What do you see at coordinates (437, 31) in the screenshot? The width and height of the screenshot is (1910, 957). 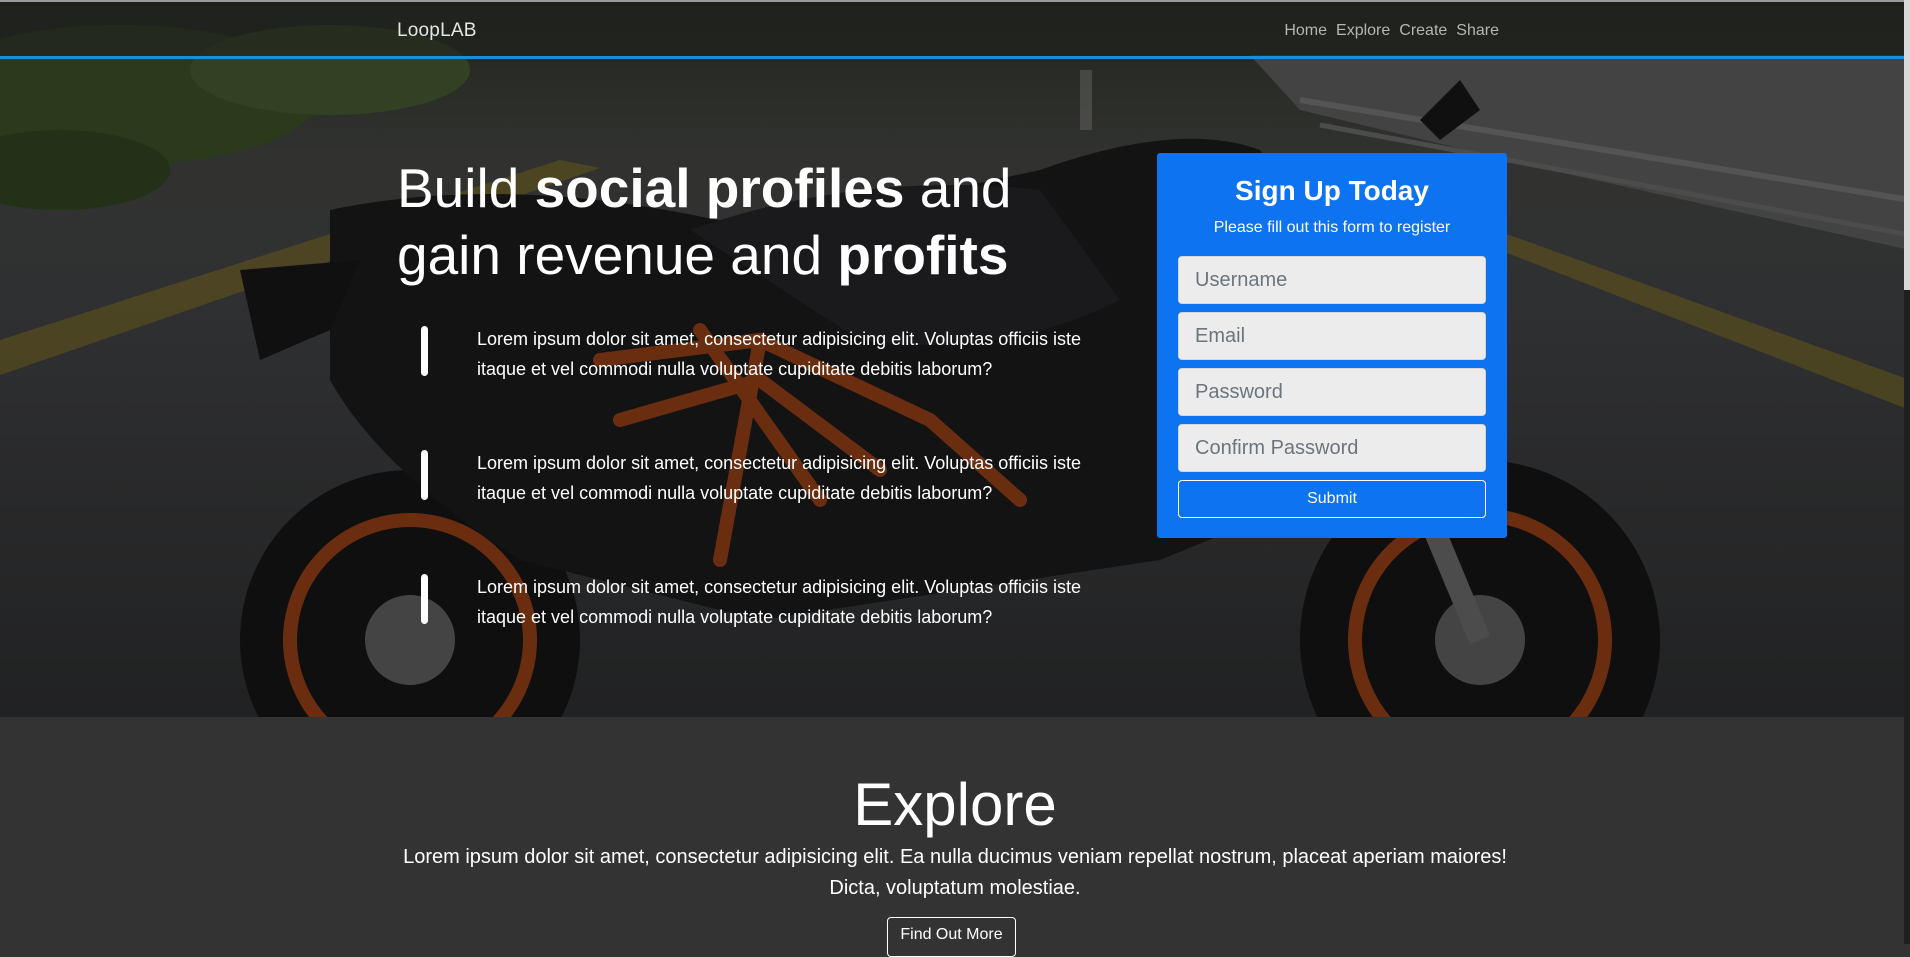 I see `brand-logo: LoopLAB` at bounding box center [437, 31].